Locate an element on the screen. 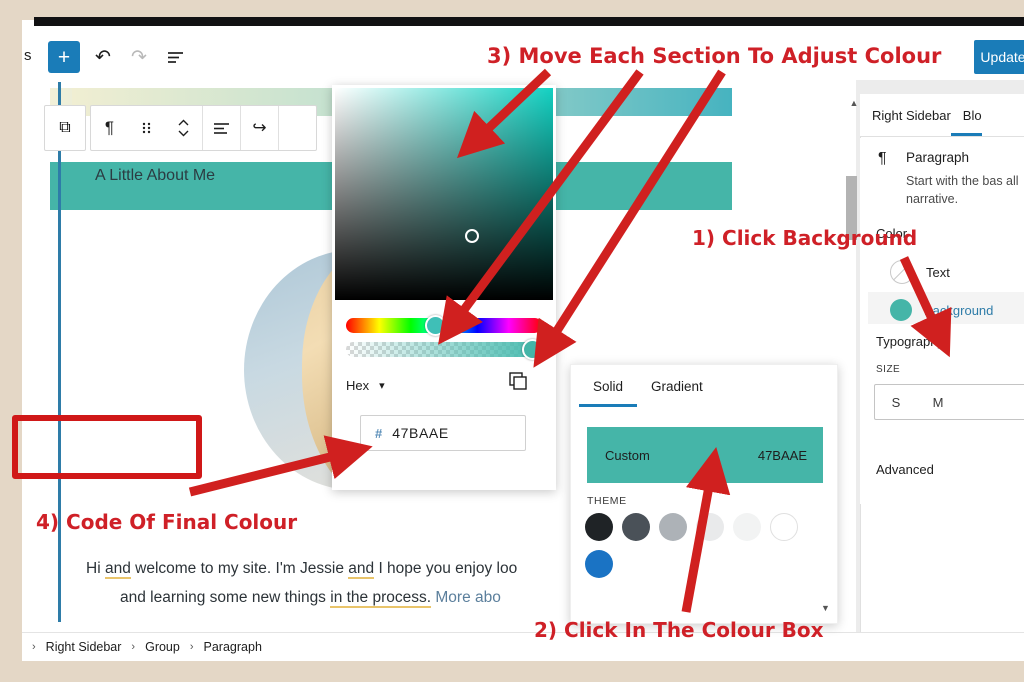 This screenshot has width=1024, height=682. paragraph-type-icon: ¶ is located at coordinates (109, 128).